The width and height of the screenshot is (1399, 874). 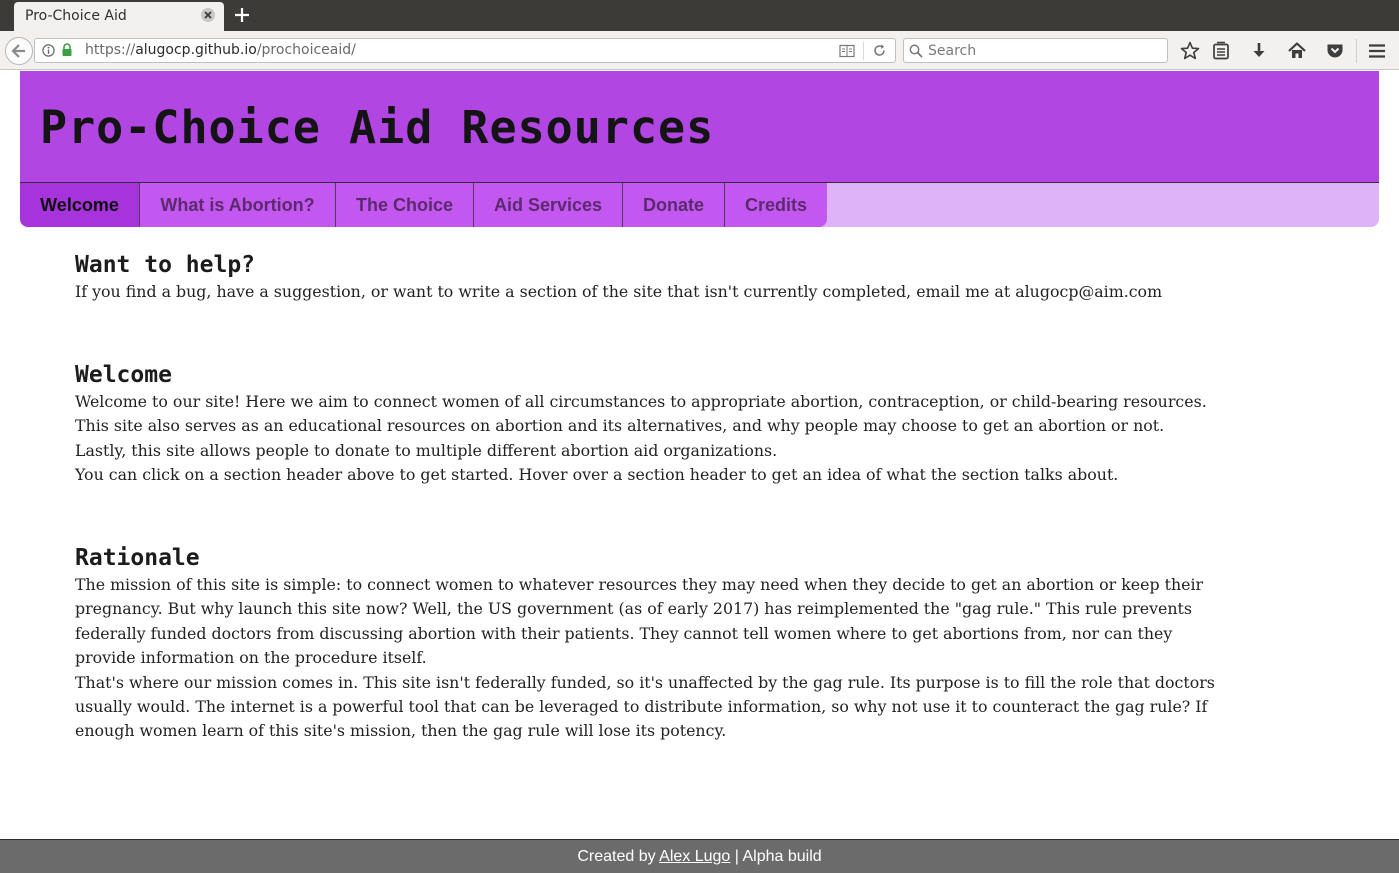 I want to click on tab-title: Pro-Choice Aid, so click(x=76, y=16).